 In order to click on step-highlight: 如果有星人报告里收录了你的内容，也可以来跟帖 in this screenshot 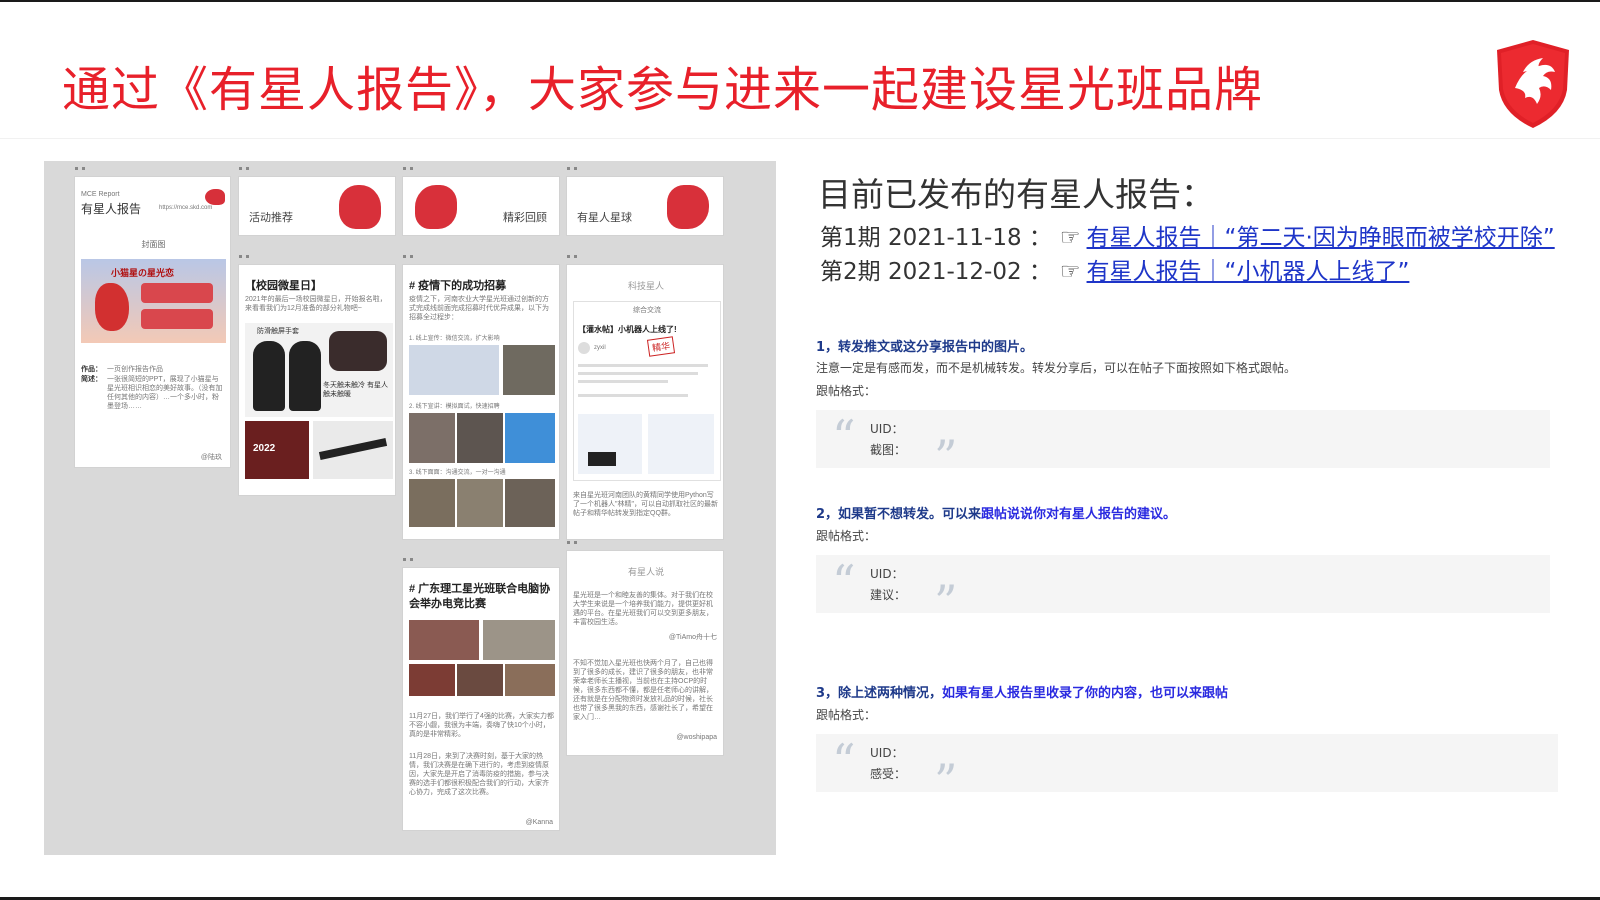, I will do `click(1085, 693)`.